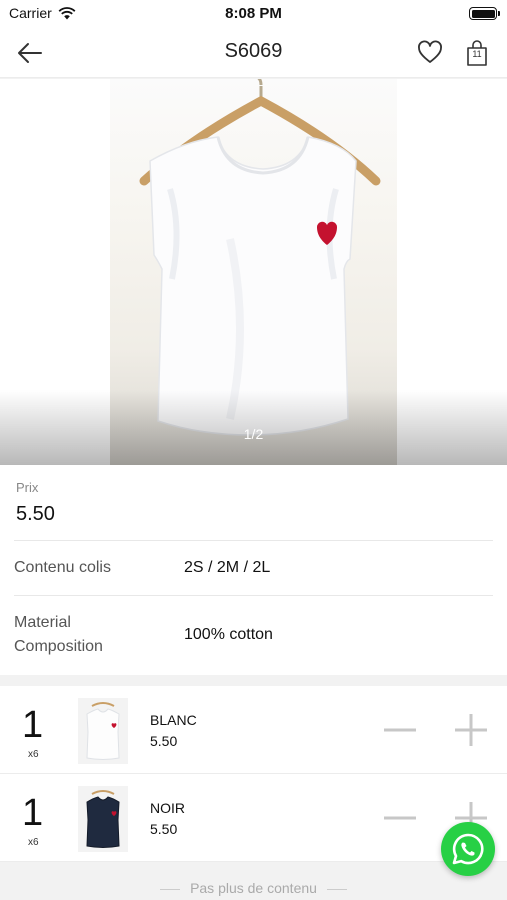  I want to click on black-tshirt-thumbnail, so click(103, 819).